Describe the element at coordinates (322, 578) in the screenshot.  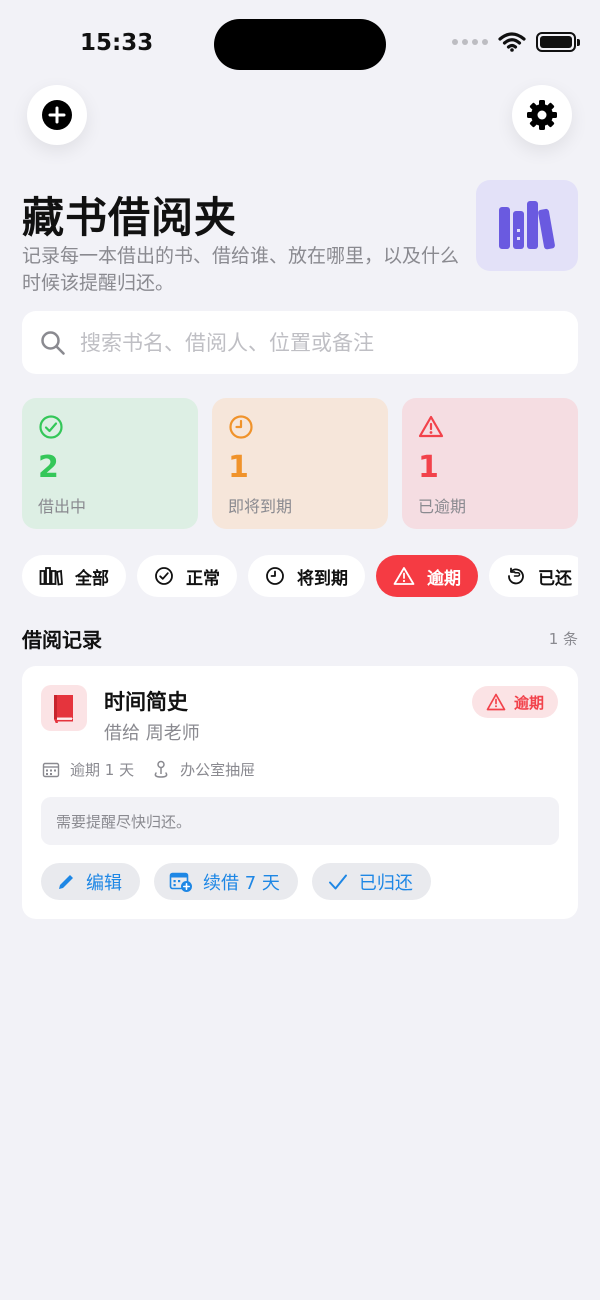
I see `filter-chip-label: 将到期` at that location.